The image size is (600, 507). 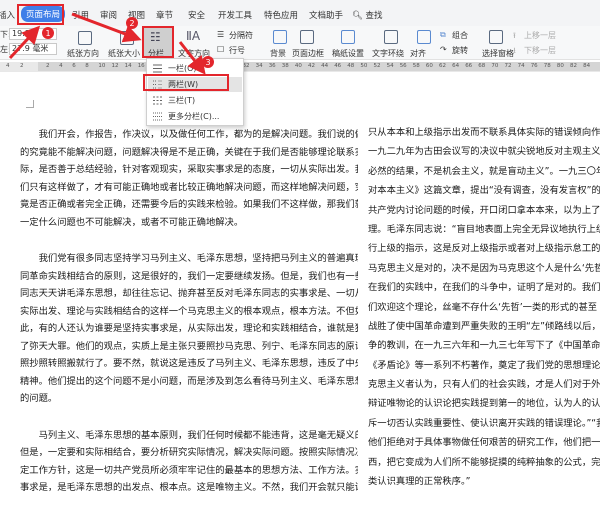 I want to click on svg-text: 3, so click(x=207, y=62).